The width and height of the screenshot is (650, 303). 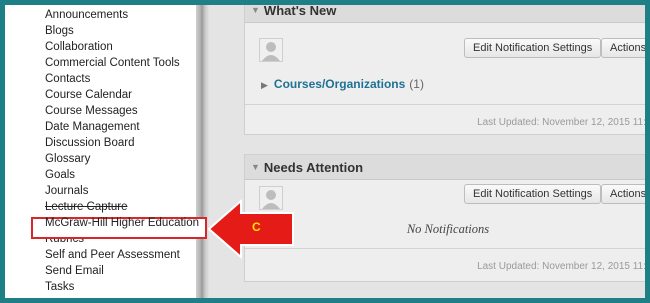 I want to click on tool-journals: Journals, so click(x=103, y=191).